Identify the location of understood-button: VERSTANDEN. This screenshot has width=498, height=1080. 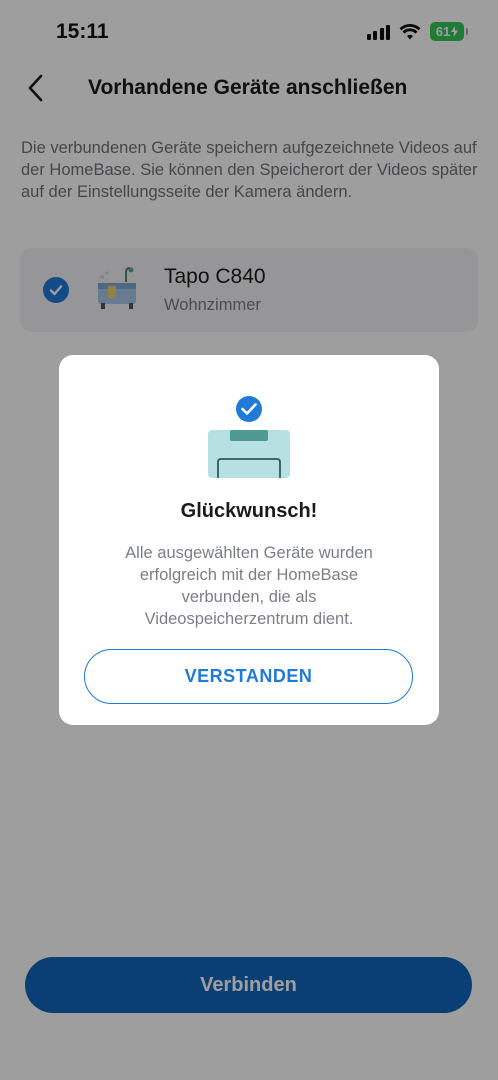
(248, 676).